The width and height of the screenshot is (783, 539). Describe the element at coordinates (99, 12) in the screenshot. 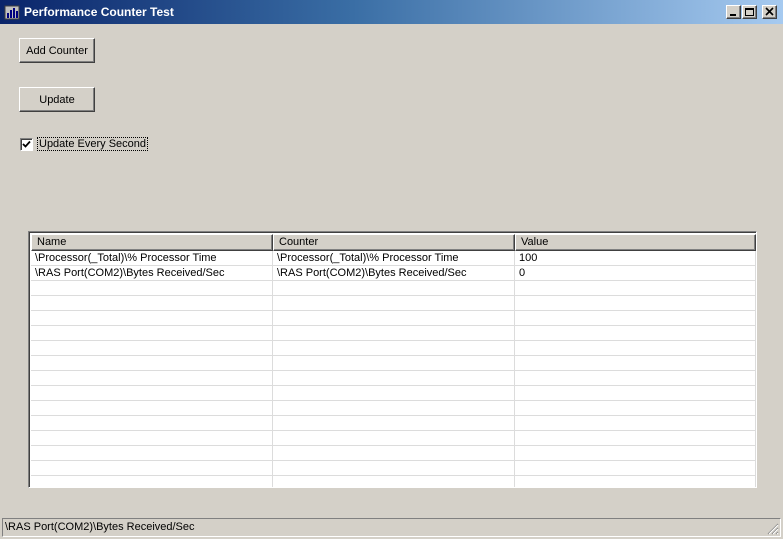

I see `window-title: Performance Counter Test` at that location.